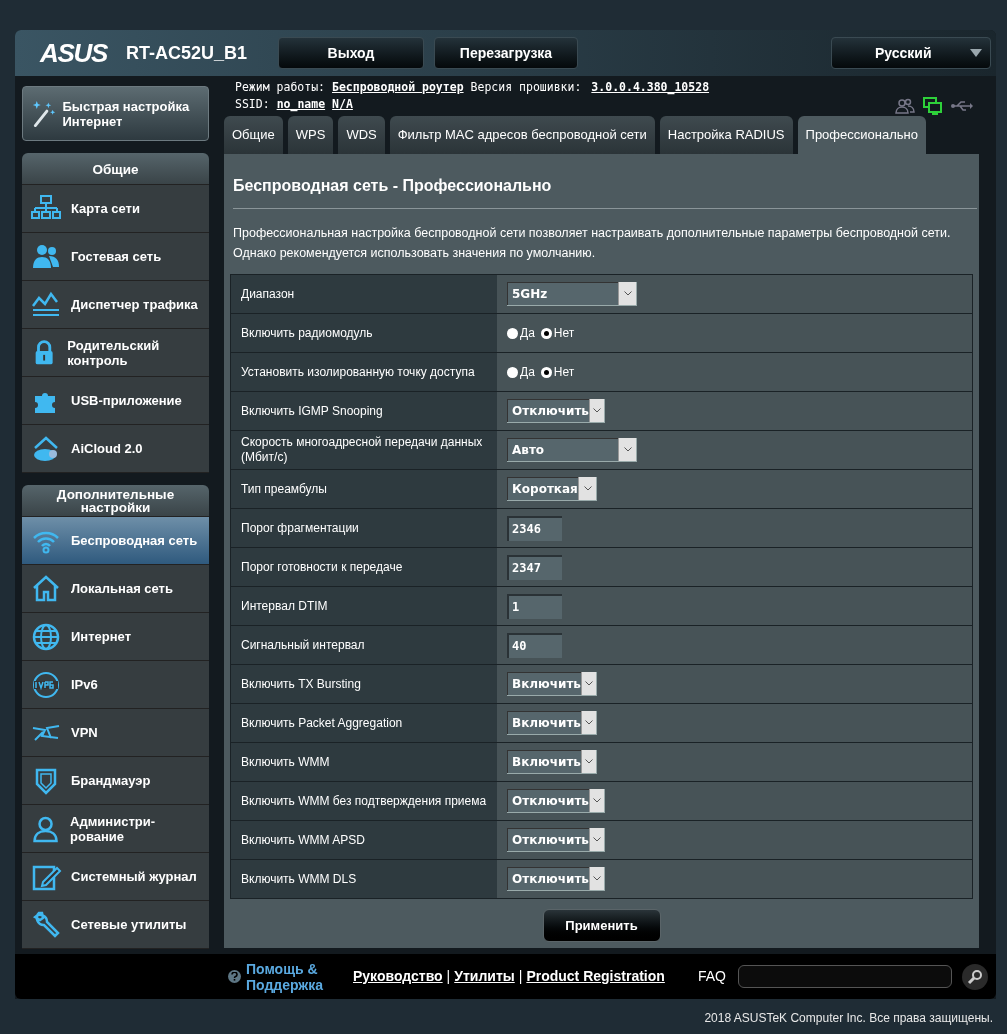  I want to click on setting-label: Скорость многоадресной передачи данных (Мбит/с), so click(364, 450).